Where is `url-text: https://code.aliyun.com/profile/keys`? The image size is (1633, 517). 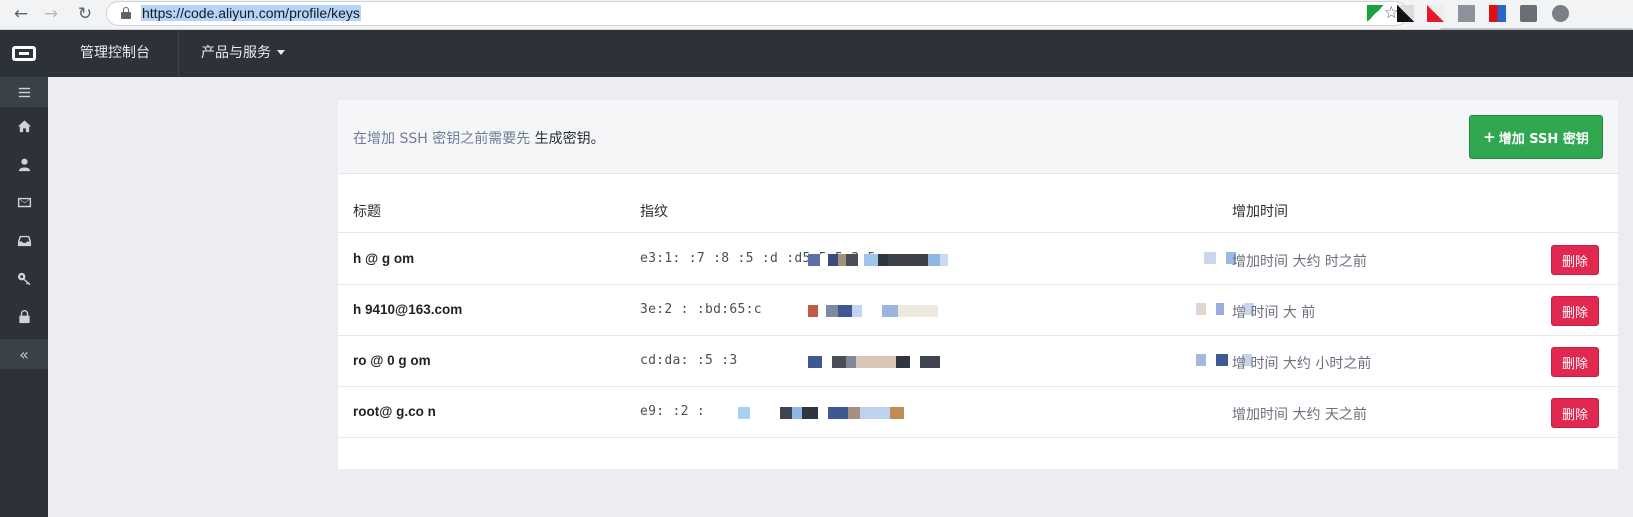
url-text: https://code.aliyun.com/profile/keys is located at coordinates (251, 13).